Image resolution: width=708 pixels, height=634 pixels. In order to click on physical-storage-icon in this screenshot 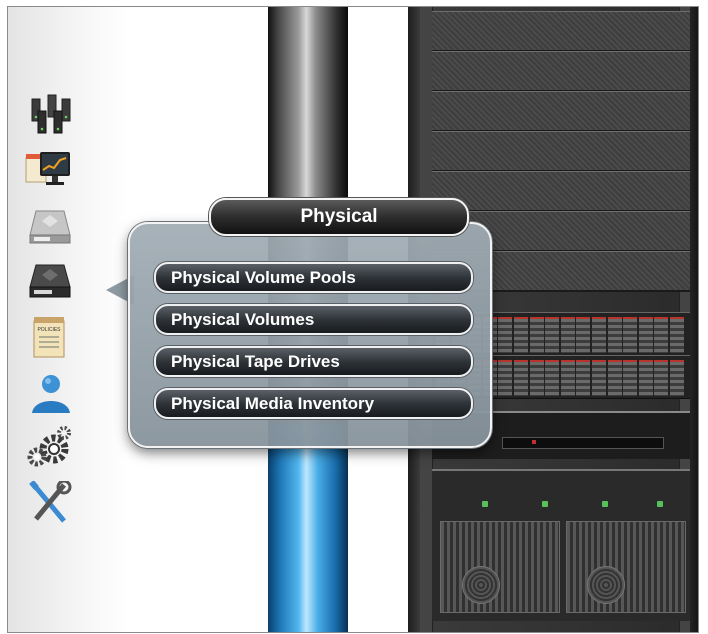, I will do `click(49, 281)`.